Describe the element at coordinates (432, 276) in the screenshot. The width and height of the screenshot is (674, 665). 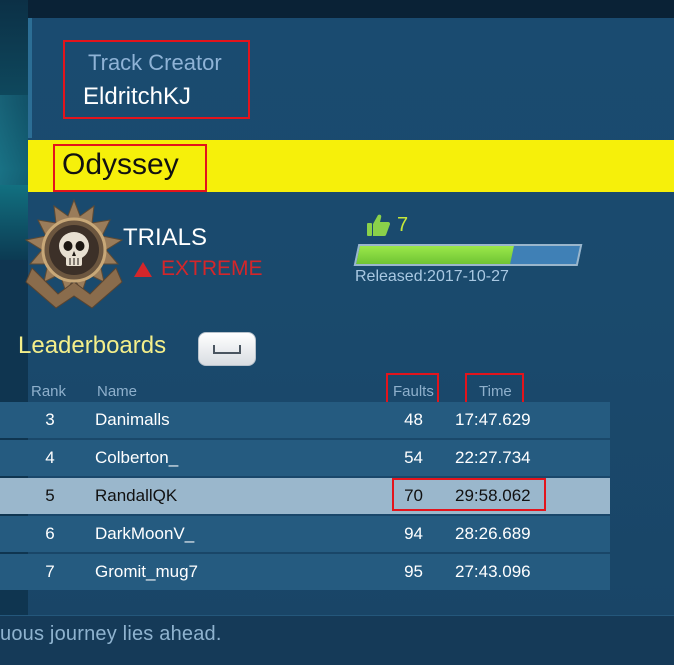
I see `release-date: Released:2017-10-27` at that location.